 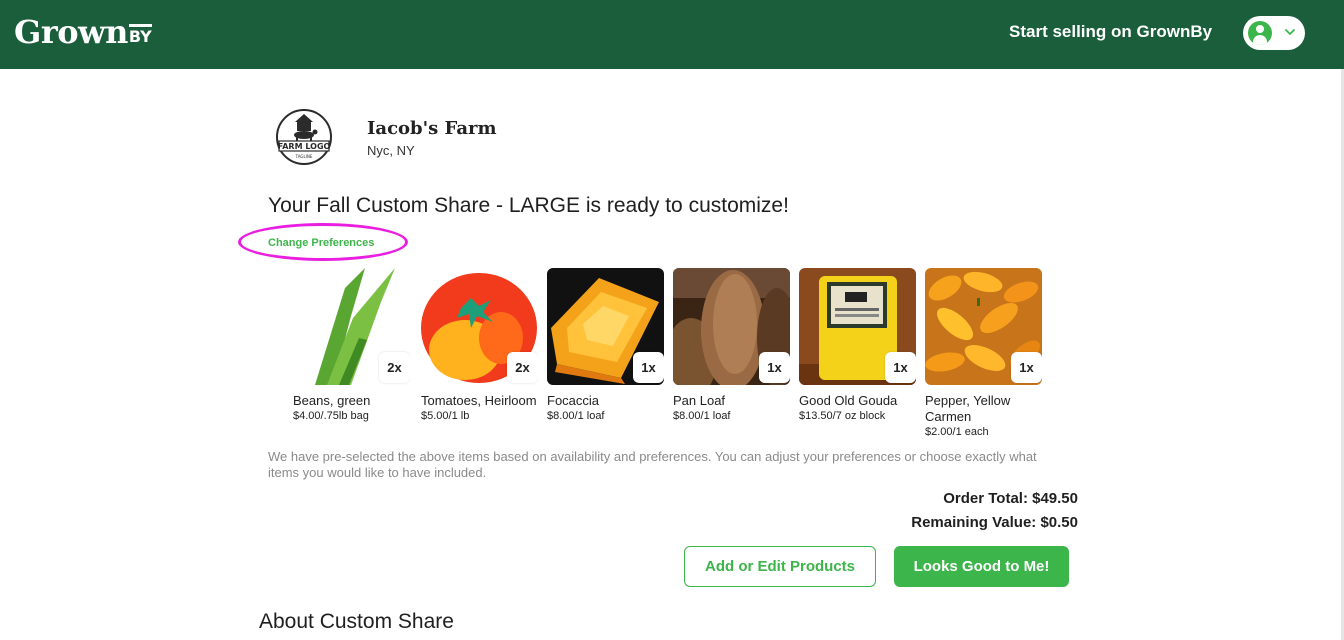 What do you see at coordinates (332, 400) in the screenshot?
I see `product-name: Beans, green` at bounding box center [332, 400].